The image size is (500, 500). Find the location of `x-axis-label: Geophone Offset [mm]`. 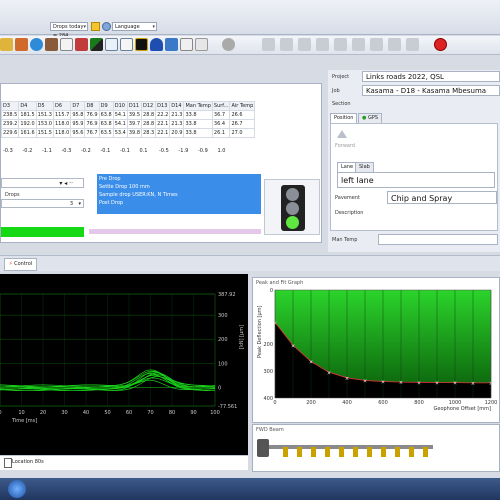

x-axis-label: Geophone Offset [mm] is located at coordinates (463, 409).